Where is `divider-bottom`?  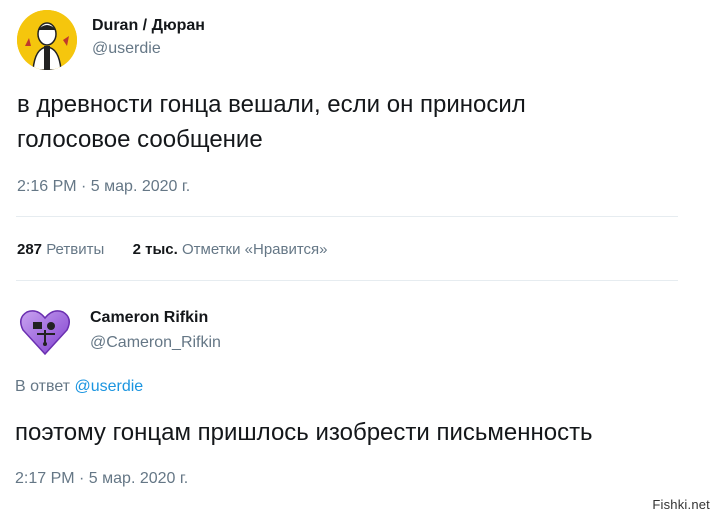 divider-bottom is located at coordinates (347, 280).